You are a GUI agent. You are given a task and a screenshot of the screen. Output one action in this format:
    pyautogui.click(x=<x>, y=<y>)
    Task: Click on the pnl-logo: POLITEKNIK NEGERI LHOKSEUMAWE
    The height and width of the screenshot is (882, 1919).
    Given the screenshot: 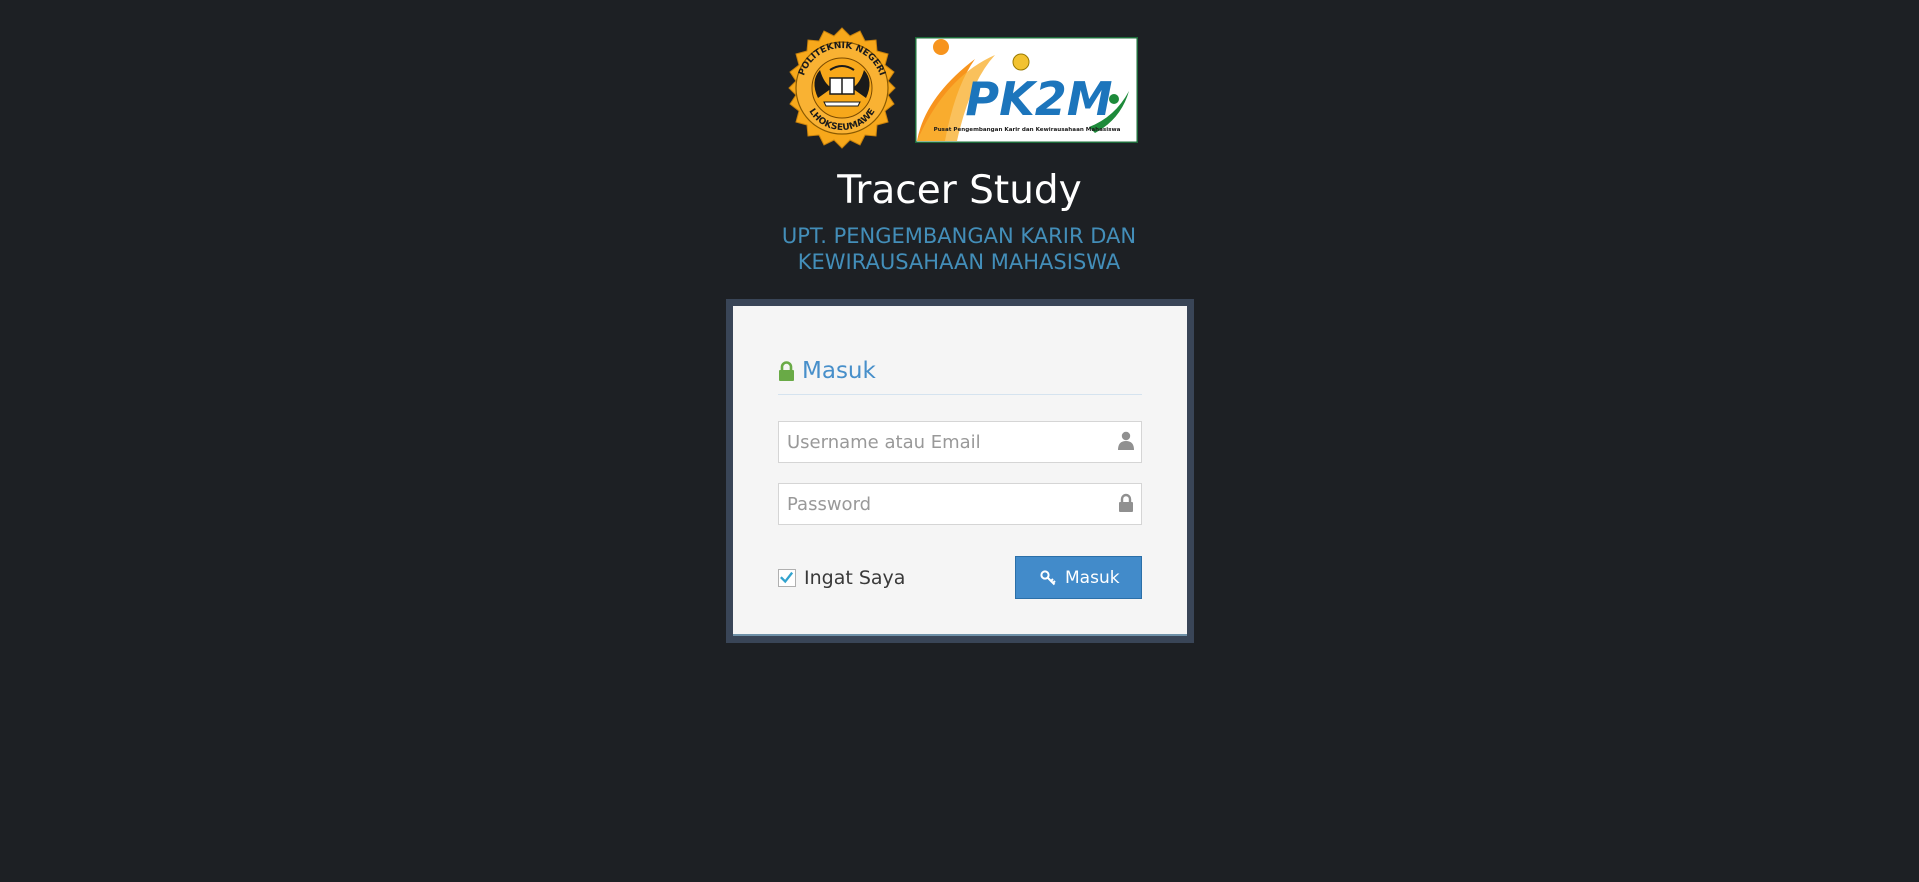 What is the action you would take?
    pyautogui.click(x=842, y=88)
    